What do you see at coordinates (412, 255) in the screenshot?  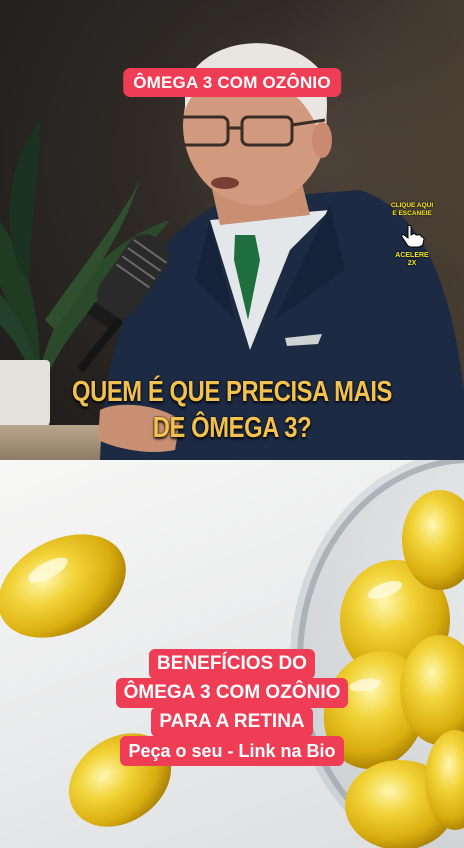 I see `speed-line1: ACELERE` at bounding box center [412, 255].